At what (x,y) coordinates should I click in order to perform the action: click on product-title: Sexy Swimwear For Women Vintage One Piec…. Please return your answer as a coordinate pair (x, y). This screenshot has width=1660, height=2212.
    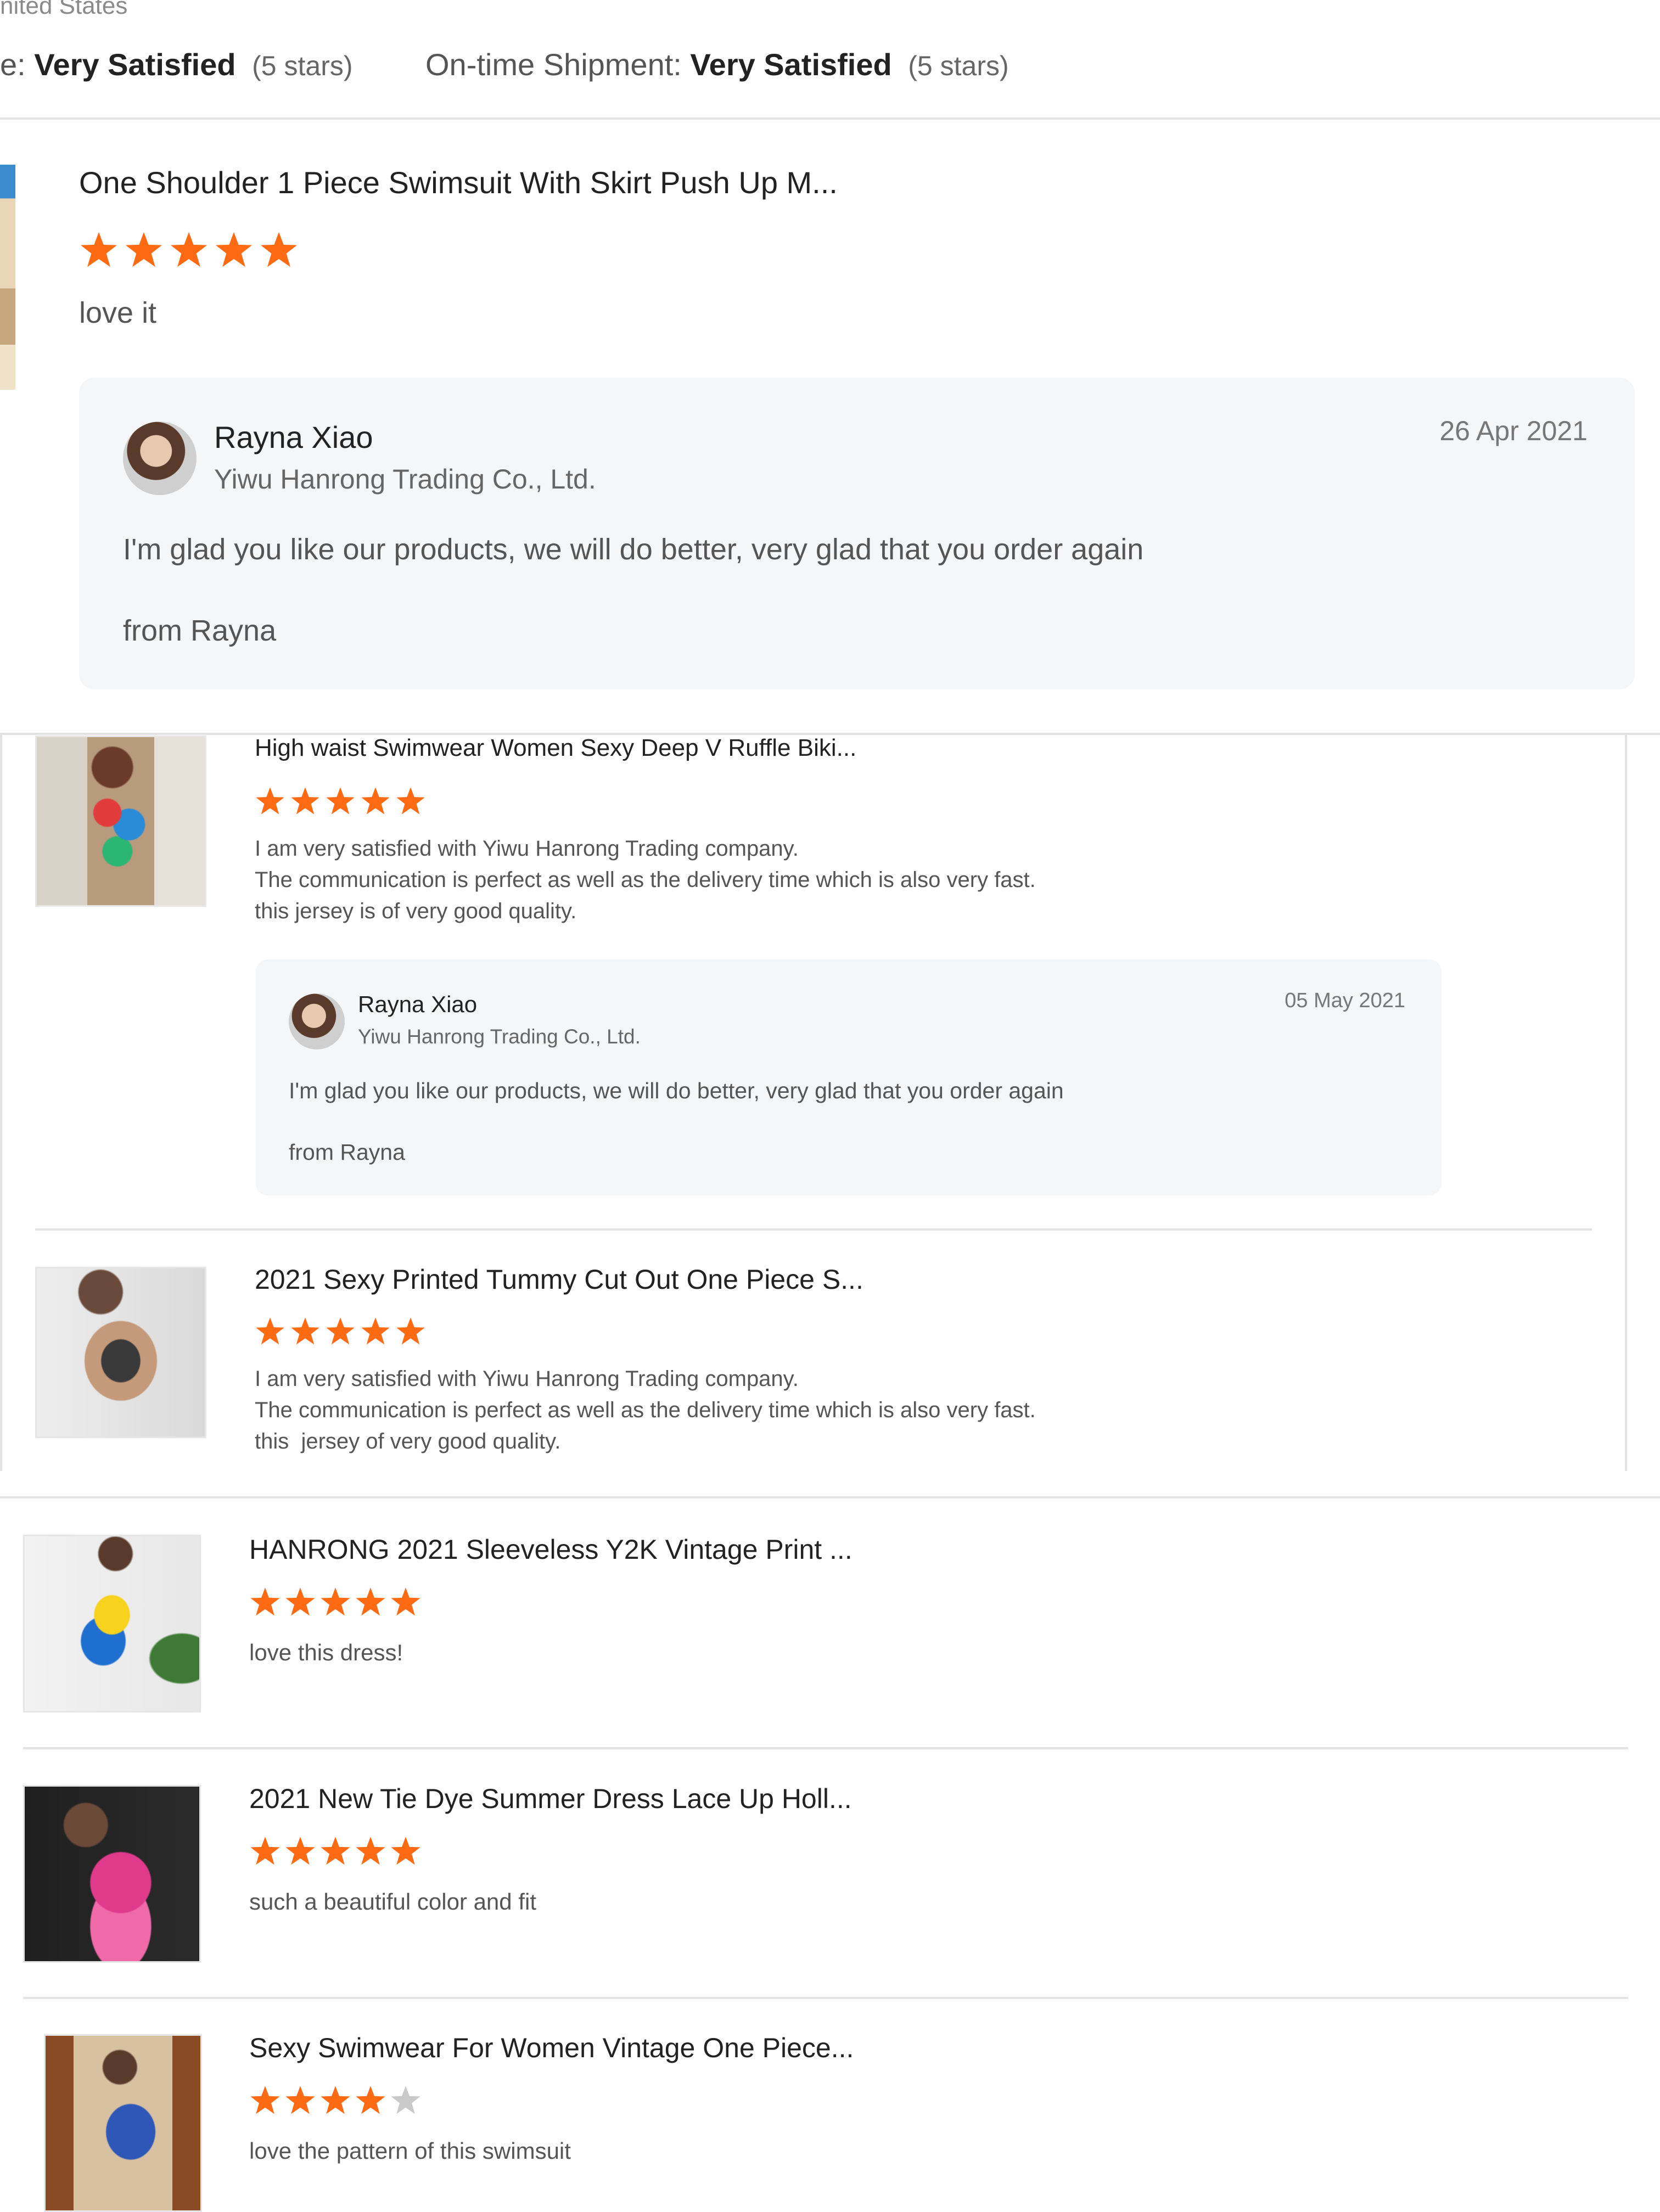
    Looking at the image, I should click on (551, 2048).